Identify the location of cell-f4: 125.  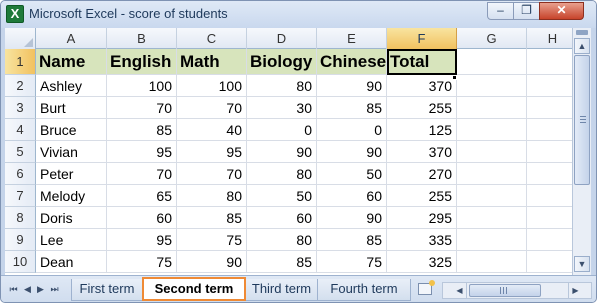
(422, 130).